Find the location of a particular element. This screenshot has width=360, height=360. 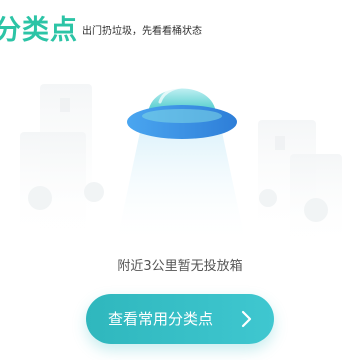

page-title: 分类点 is located at coordinates (39, 30).